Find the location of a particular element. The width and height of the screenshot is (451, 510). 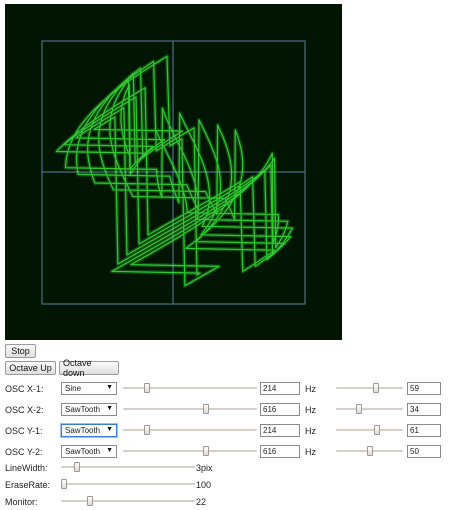

line-width-slider is located at coordinates (128, 467).